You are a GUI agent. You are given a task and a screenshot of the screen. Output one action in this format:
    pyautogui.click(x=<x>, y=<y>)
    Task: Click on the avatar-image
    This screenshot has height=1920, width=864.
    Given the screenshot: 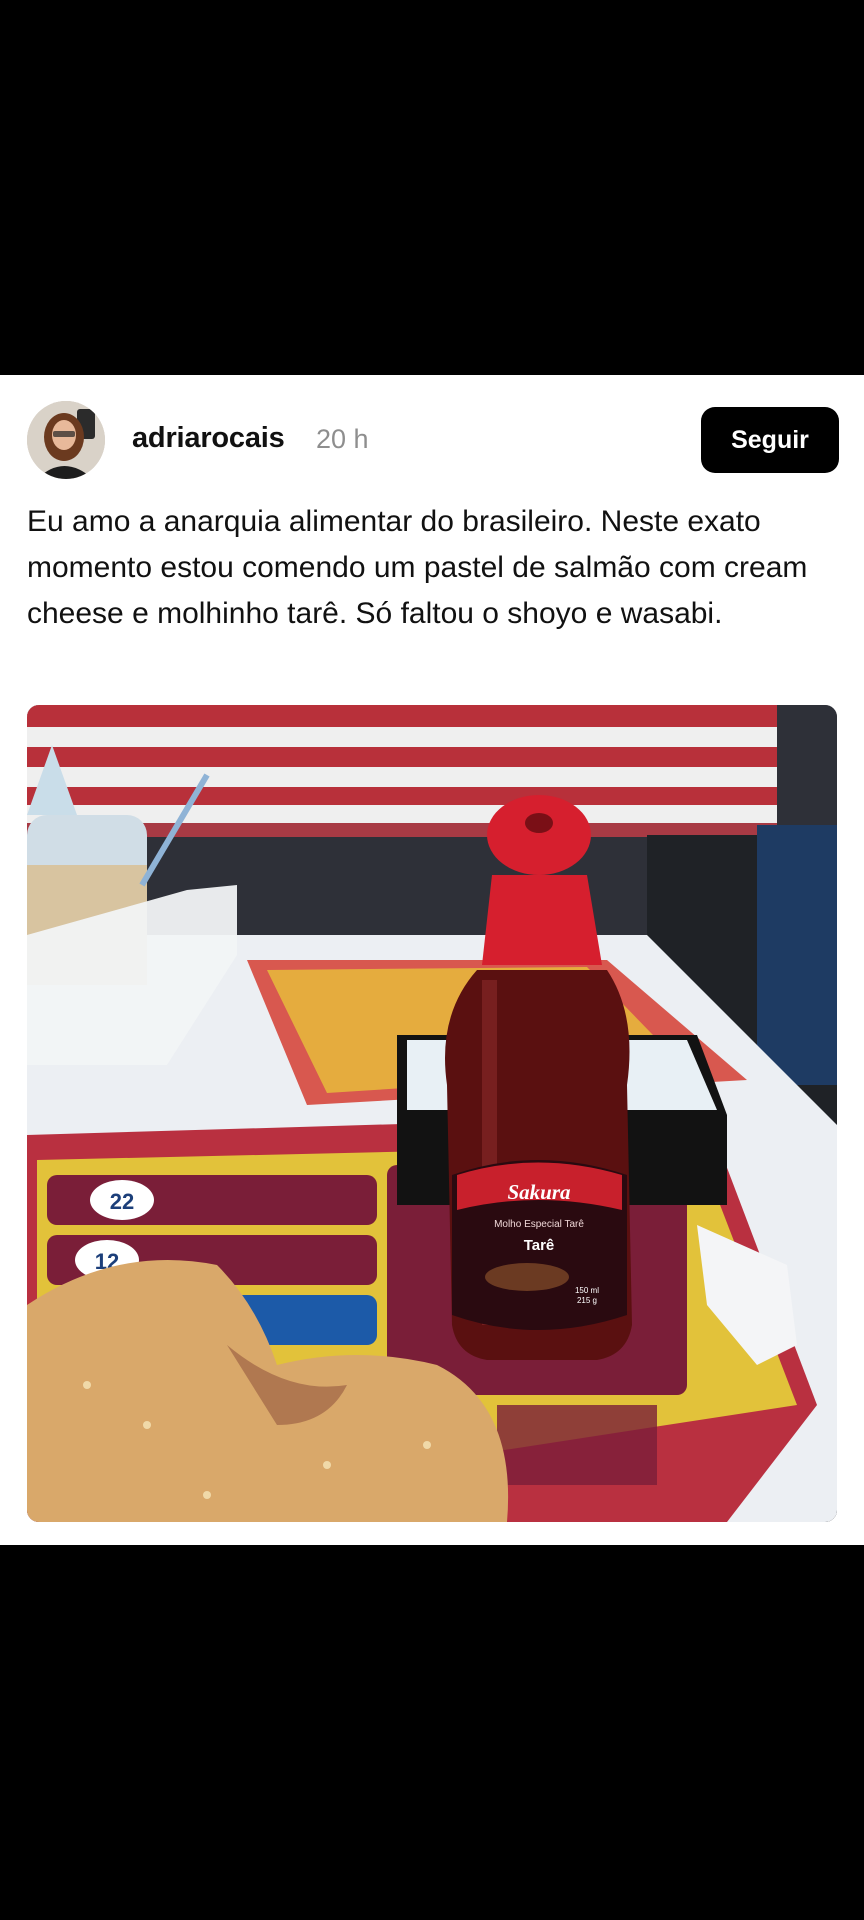 What is the action you would take?
    pyautogui.click(x=66, y=440)
    